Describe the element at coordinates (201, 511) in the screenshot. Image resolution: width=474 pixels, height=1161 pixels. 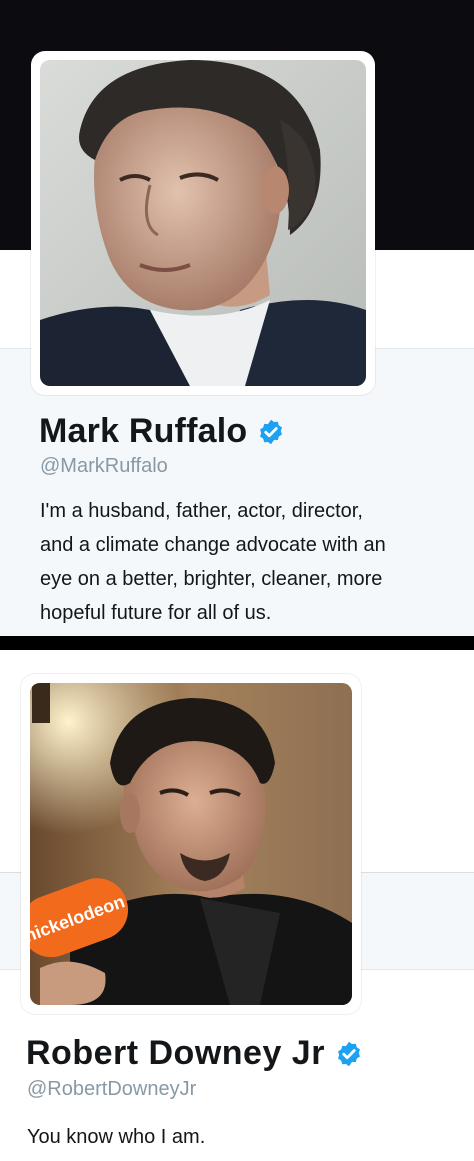
I see `bio-line: I'm a husband, father, actor, director,` at that location.